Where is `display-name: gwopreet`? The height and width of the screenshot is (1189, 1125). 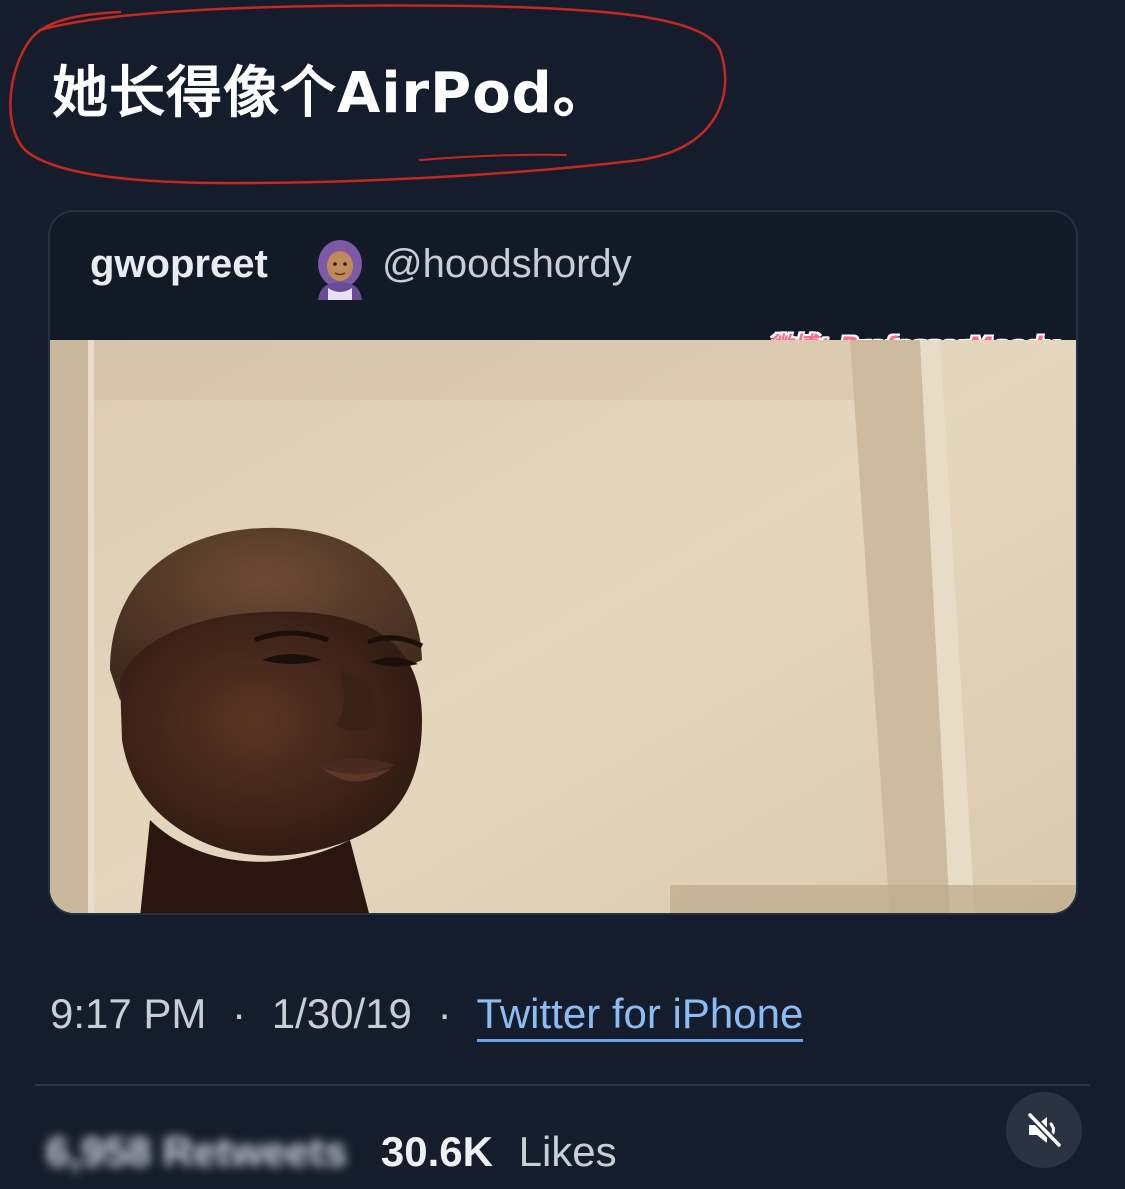
display-name: gwopreet is located at coordinates (179, 264).